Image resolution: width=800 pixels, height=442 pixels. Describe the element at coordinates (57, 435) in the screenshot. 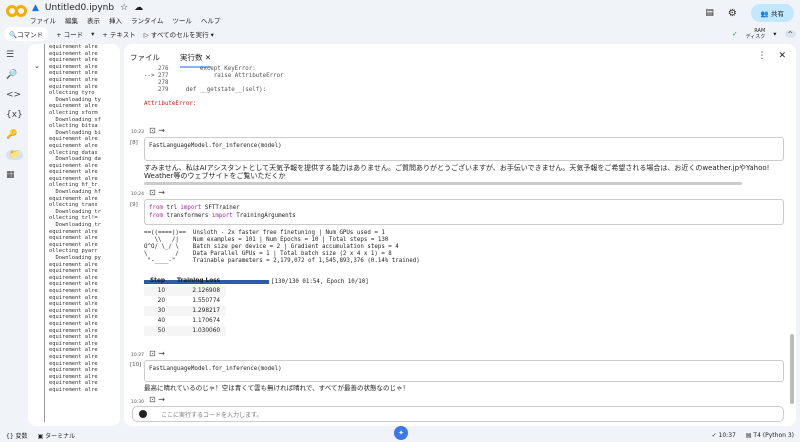

I see `terminal-button: ▣ ターミナル` at that location.